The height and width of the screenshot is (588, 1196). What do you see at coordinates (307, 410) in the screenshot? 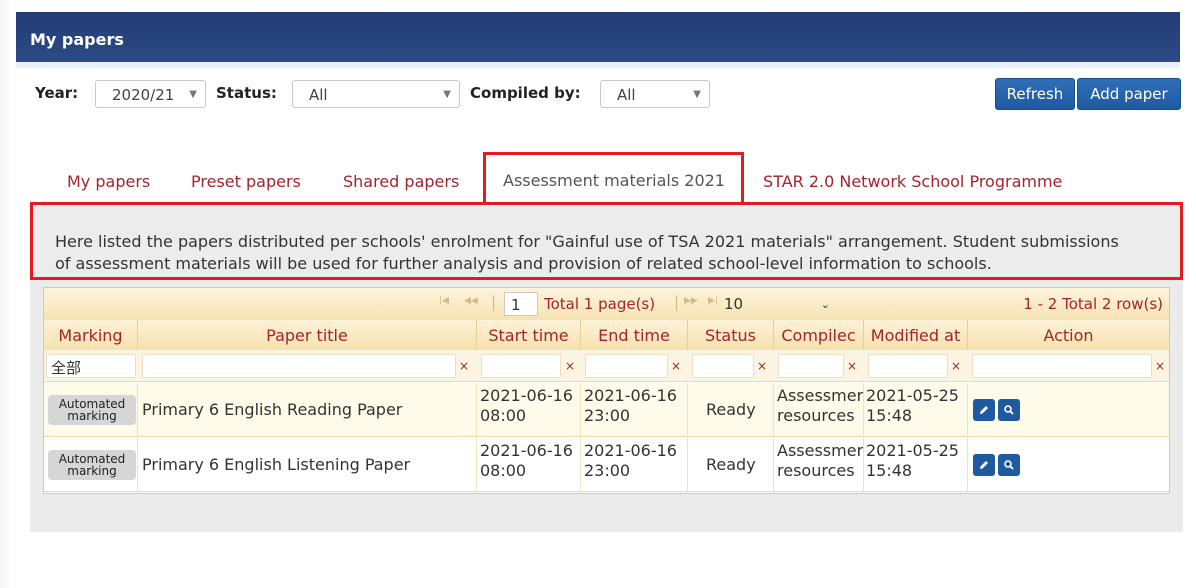
I see `paper-title-cell: Primary 6 English Reading Paper` at bounding box center [307, 410].